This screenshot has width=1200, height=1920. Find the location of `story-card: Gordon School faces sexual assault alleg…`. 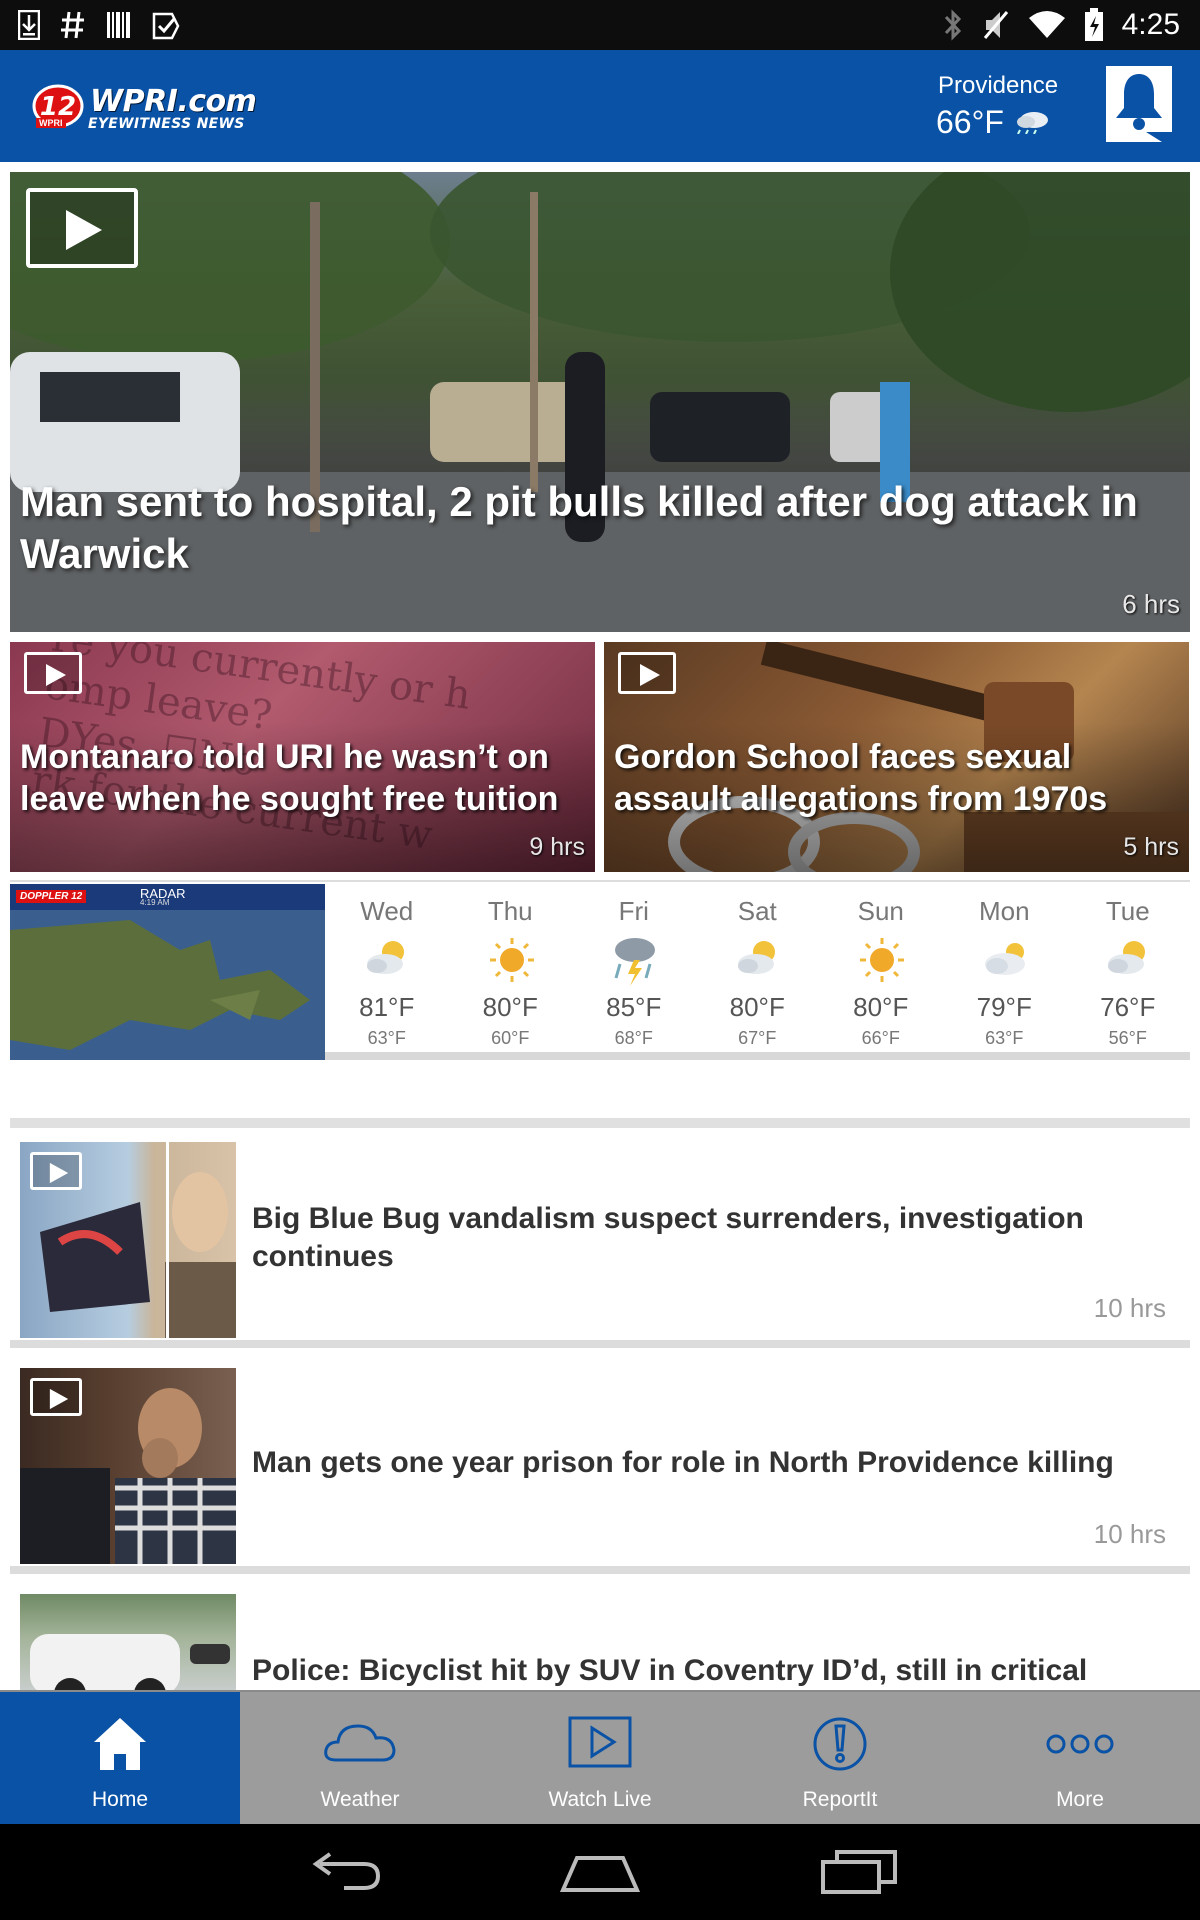

story-card: Gordon School faces sexual assault alleg… is located at coordinates (896, 757).